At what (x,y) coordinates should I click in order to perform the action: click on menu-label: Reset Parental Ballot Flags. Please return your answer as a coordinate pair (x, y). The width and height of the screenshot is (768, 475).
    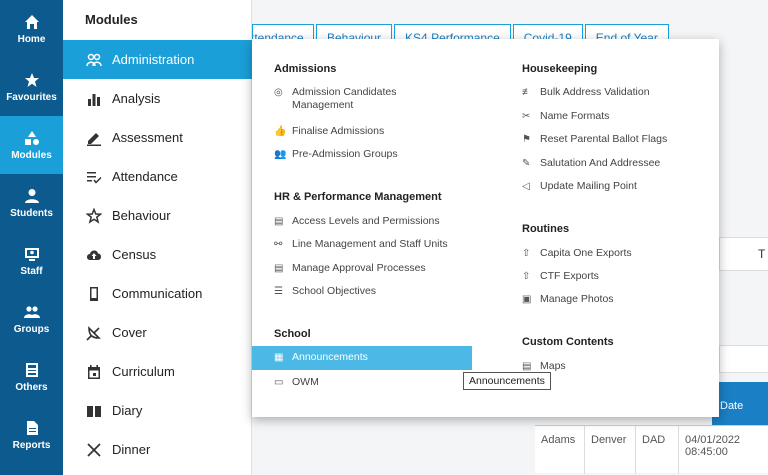
    Looking at the image, I should click on (604, 139).